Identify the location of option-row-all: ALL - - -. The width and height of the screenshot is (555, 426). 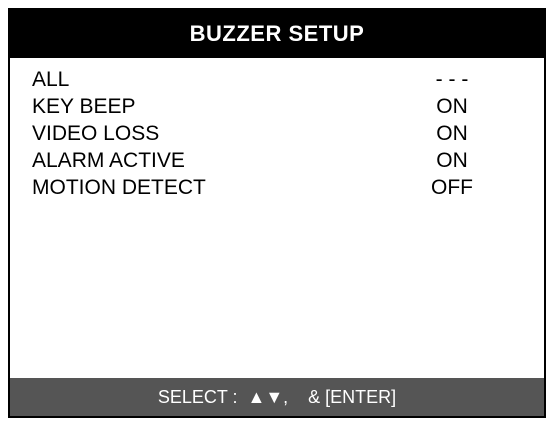
(277, 79).